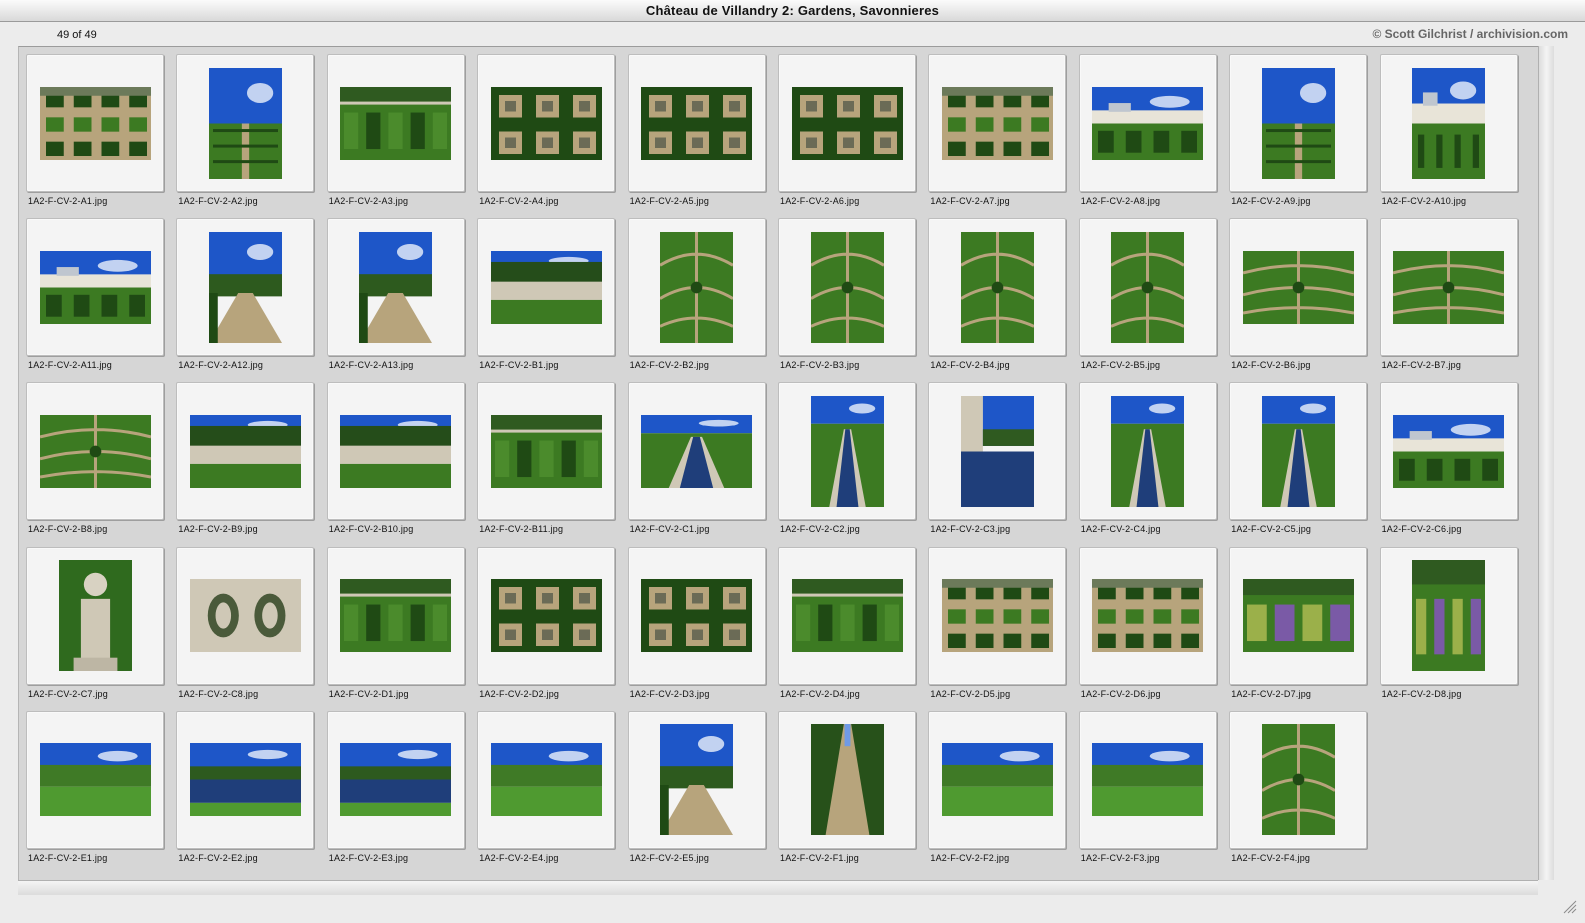 The image size is (1585, 923). I want to click on thumbnail-cell: 1A2-F-CV-2-D7.jpg, so click(1298, 622).